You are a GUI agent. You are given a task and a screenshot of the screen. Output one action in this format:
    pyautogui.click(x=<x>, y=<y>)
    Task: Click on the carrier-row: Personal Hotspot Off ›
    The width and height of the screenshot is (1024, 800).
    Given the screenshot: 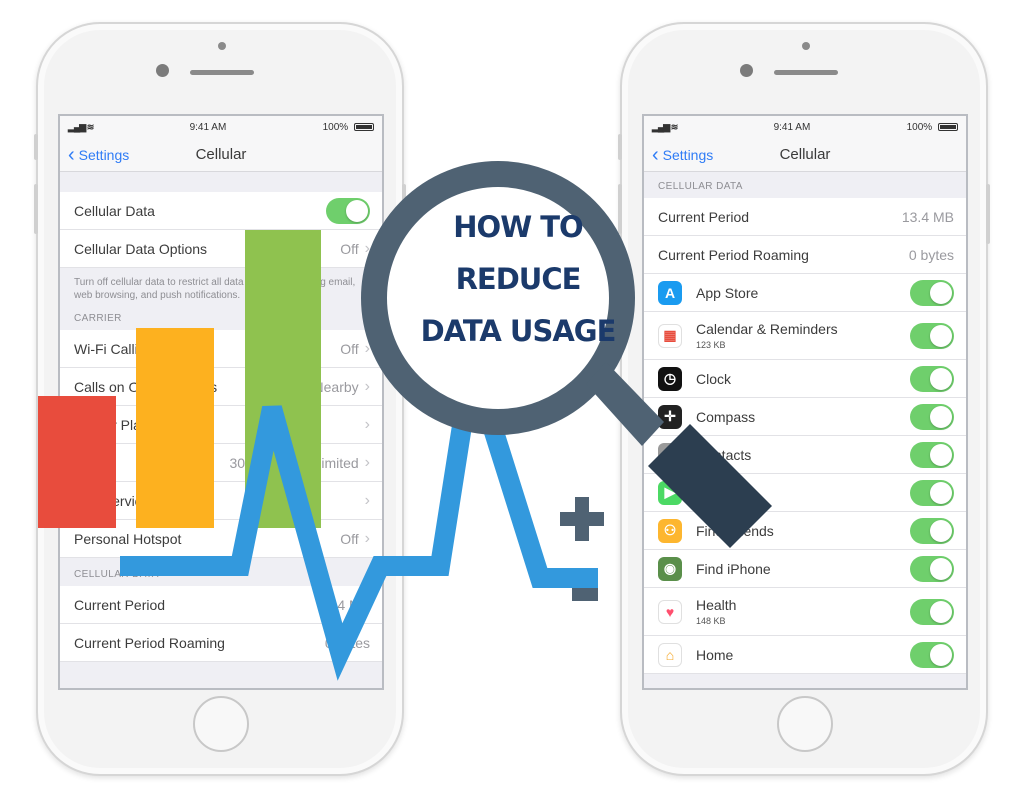 What is the action you would take?
    pyautogui.click(x=221, y=539)
    